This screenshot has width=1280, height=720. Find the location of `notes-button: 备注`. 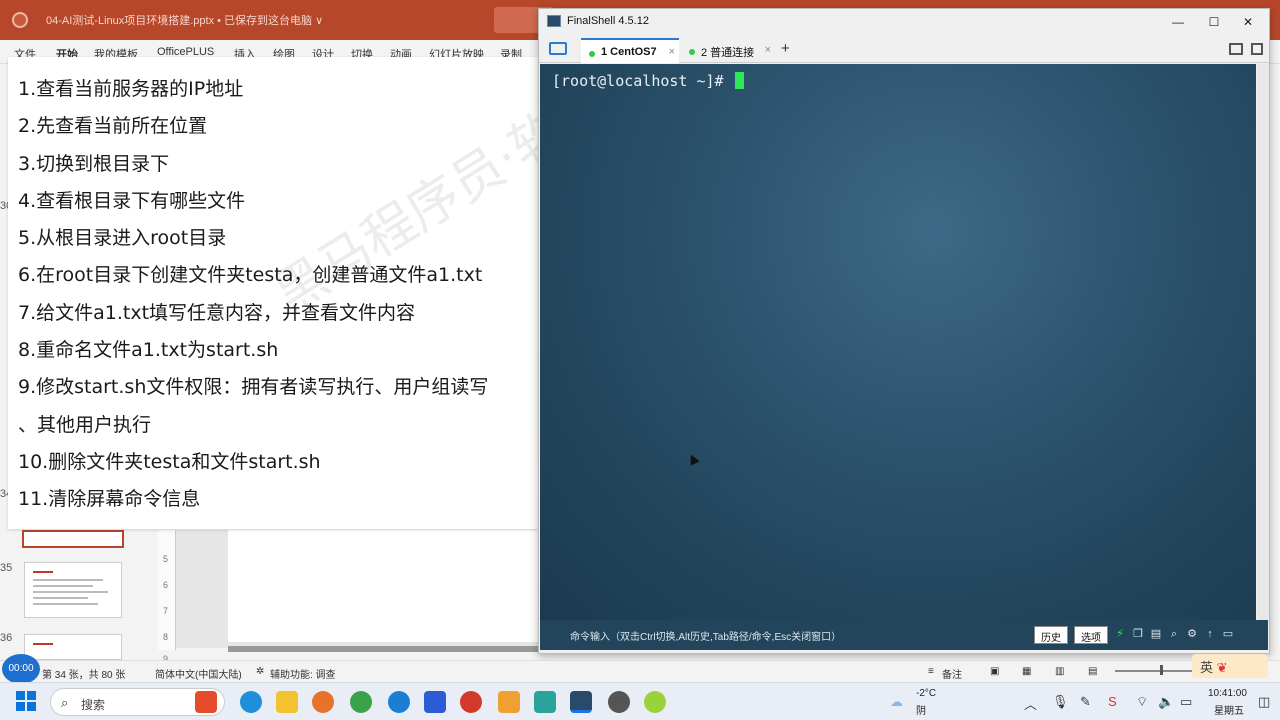

notes-button: 备注 is located at coordinates (952, 673).